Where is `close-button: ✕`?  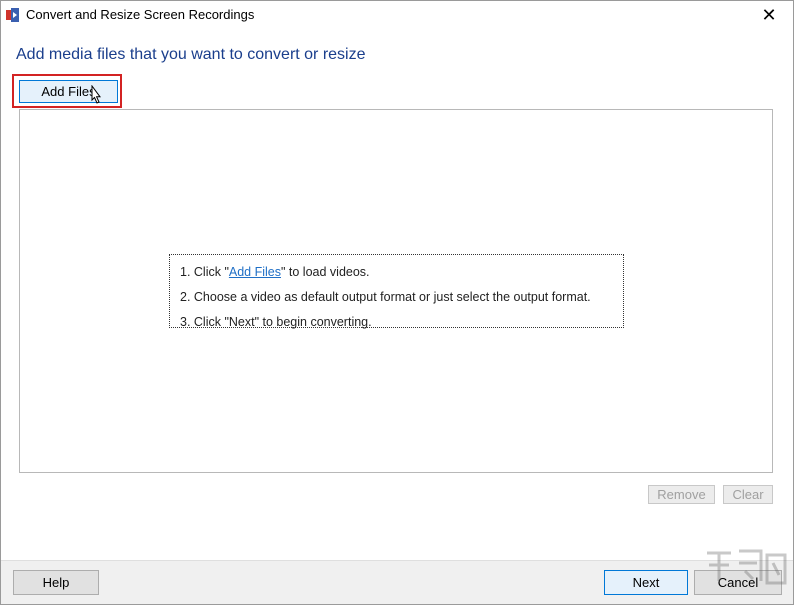
close-button: ✕ is located at coordinates (769, 15).